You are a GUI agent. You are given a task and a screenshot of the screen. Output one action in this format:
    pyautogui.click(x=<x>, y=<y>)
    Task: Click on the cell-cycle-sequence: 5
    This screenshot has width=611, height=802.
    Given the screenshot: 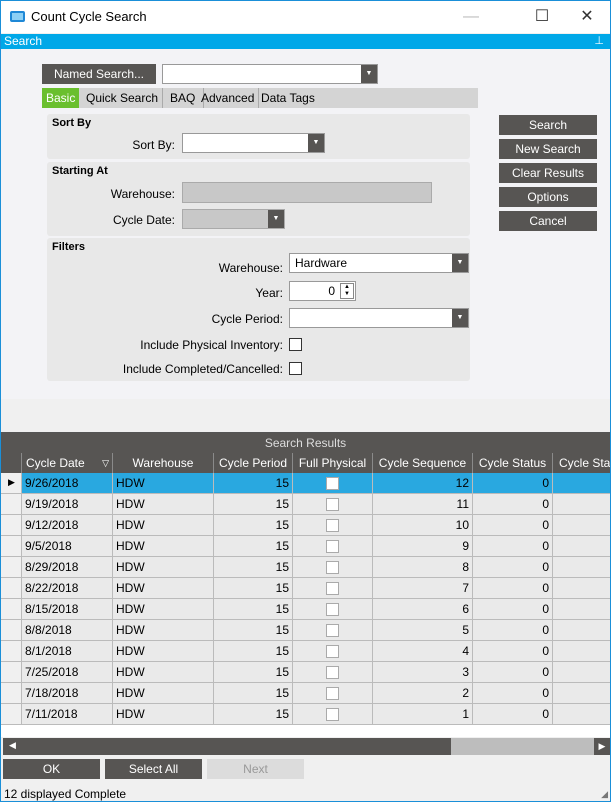 What is the action you would take?
    pyautogui.click(x=422, y=630)
    